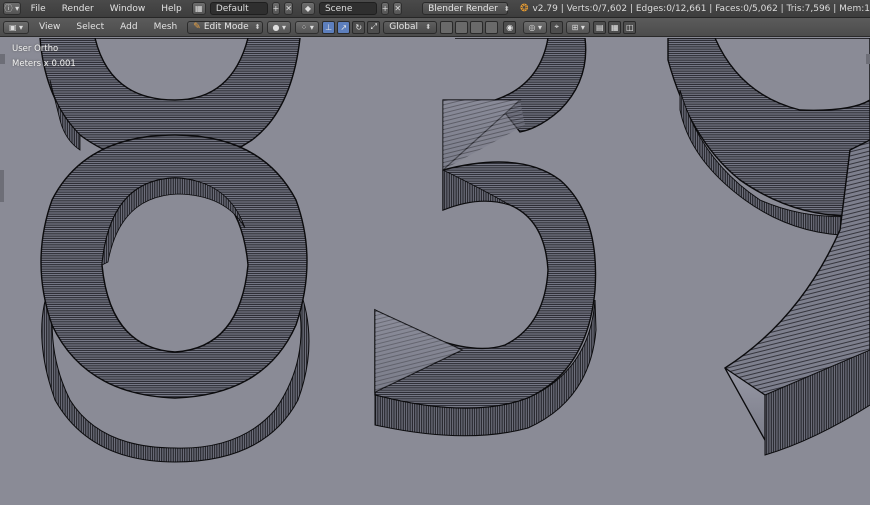 The height and width of the screenshot is (505, 870). I want to click on edit-mode-icon: ✎, so click(197, 27).